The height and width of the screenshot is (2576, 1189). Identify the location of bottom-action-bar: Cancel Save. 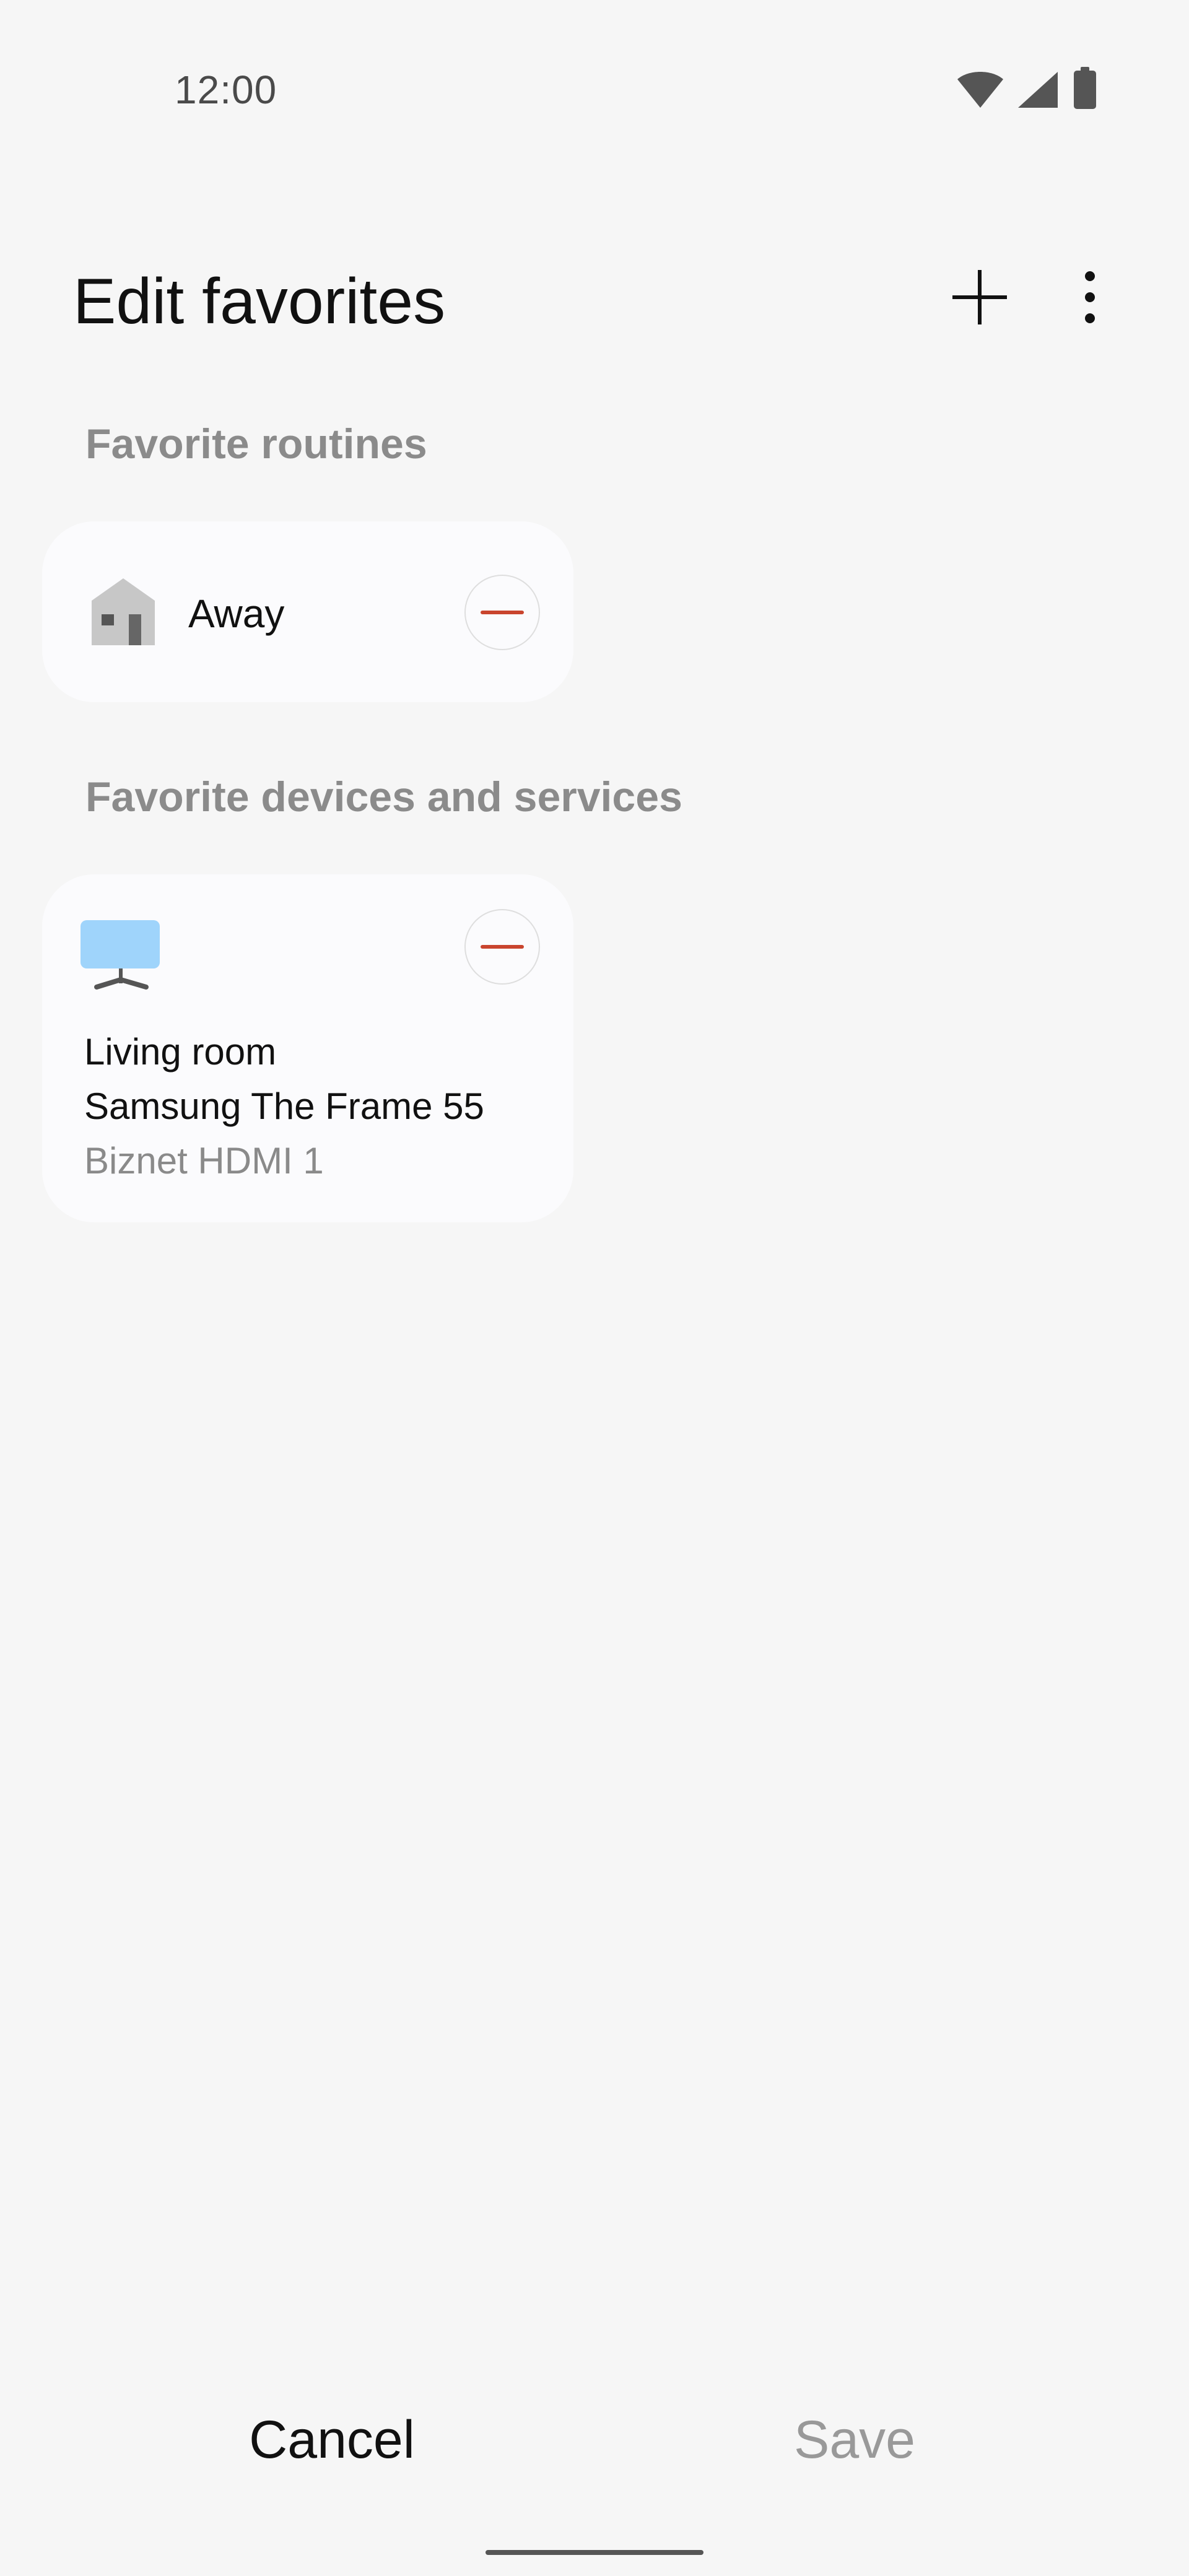
(594, 2439).